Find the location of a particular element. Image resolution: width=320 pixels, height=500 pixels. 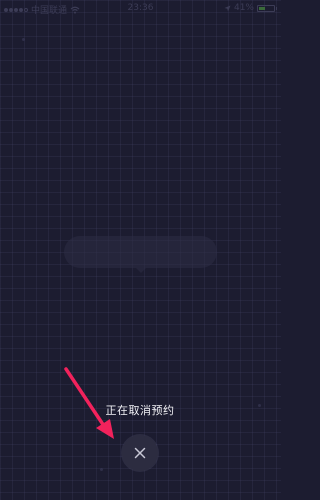

battery-level is located at coordinates (262, 8).